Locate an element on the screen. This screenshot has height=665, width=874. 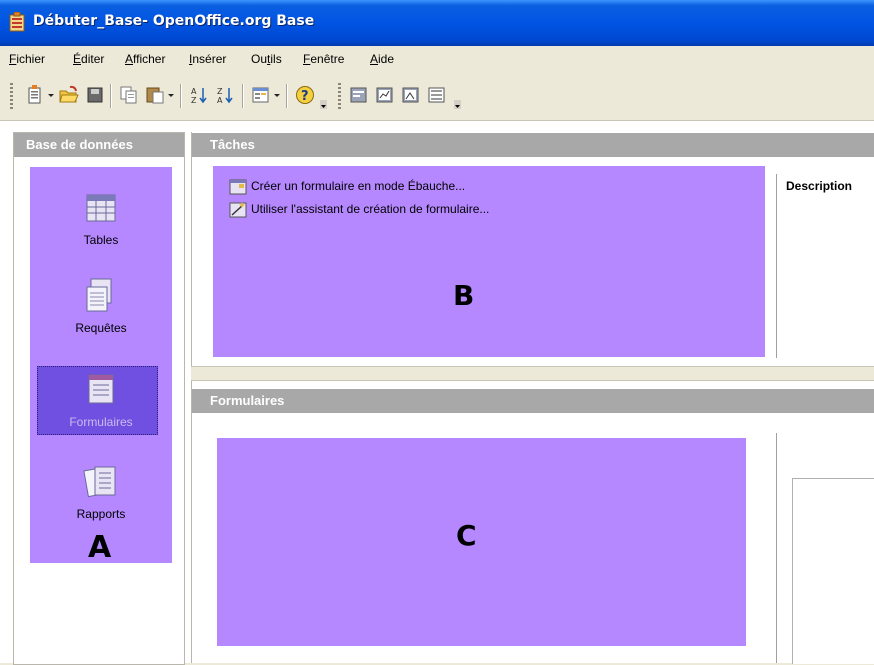
help-icon: ? is located at coordinates (305, 95).